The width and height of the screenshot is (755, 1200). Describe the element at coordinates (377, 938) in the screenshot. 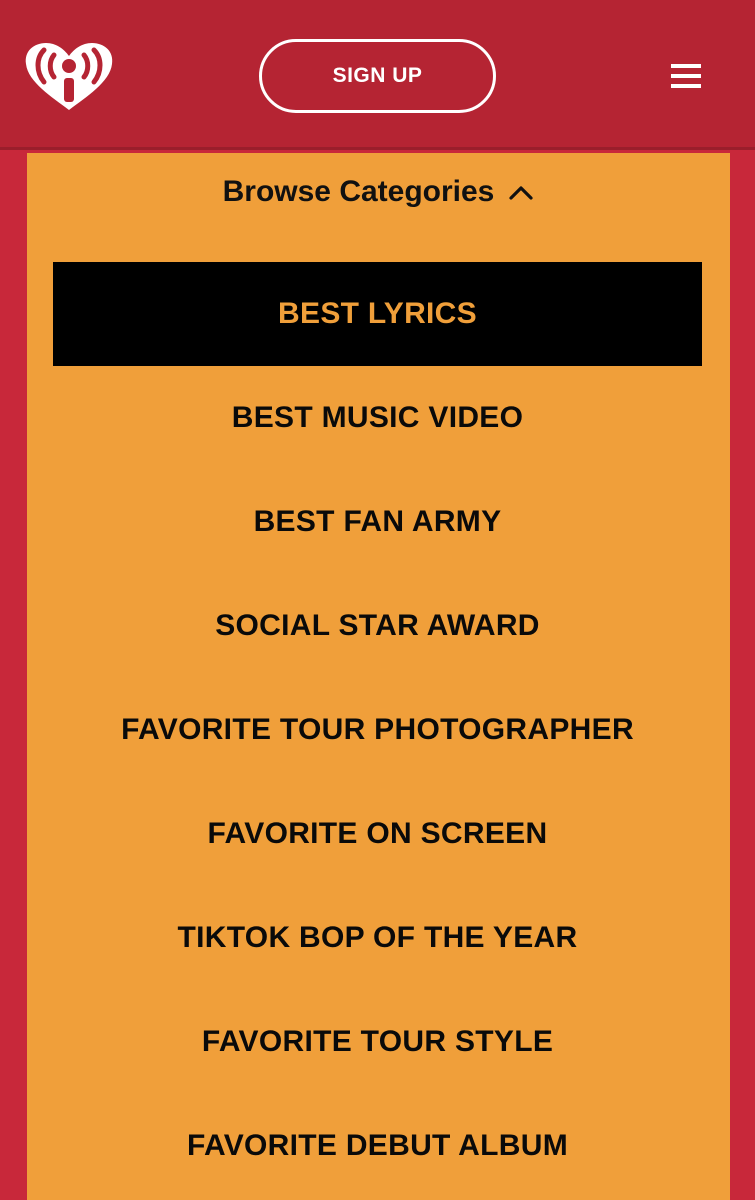

I see `category-item-tiktok-bop-of-the-year: TIKTOK BOP OF THE YEAR` at that location.